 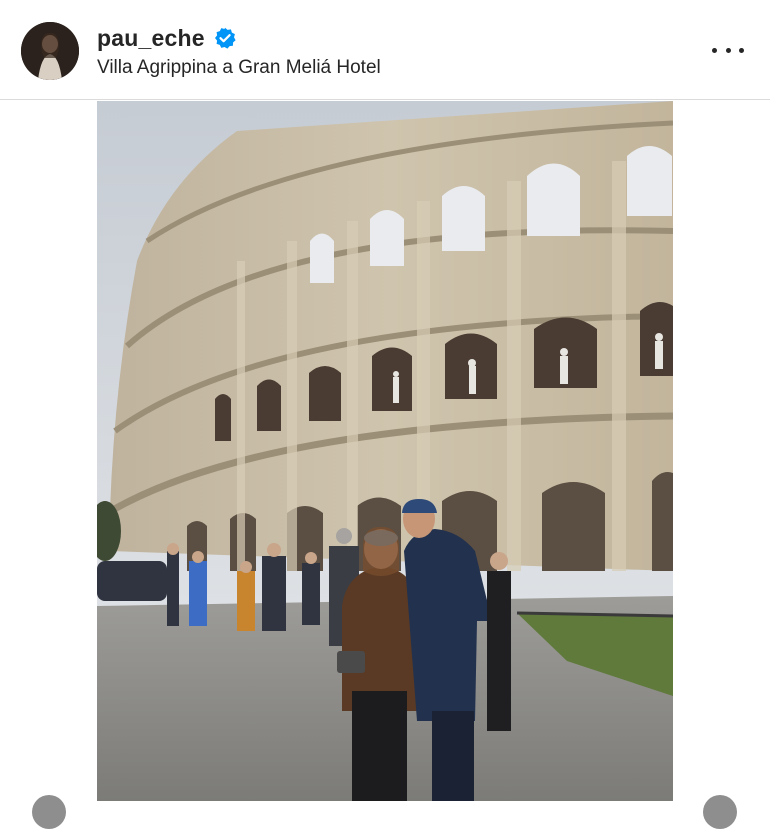 I want to click on verified-badge-icon, so click(x=225, y=38).